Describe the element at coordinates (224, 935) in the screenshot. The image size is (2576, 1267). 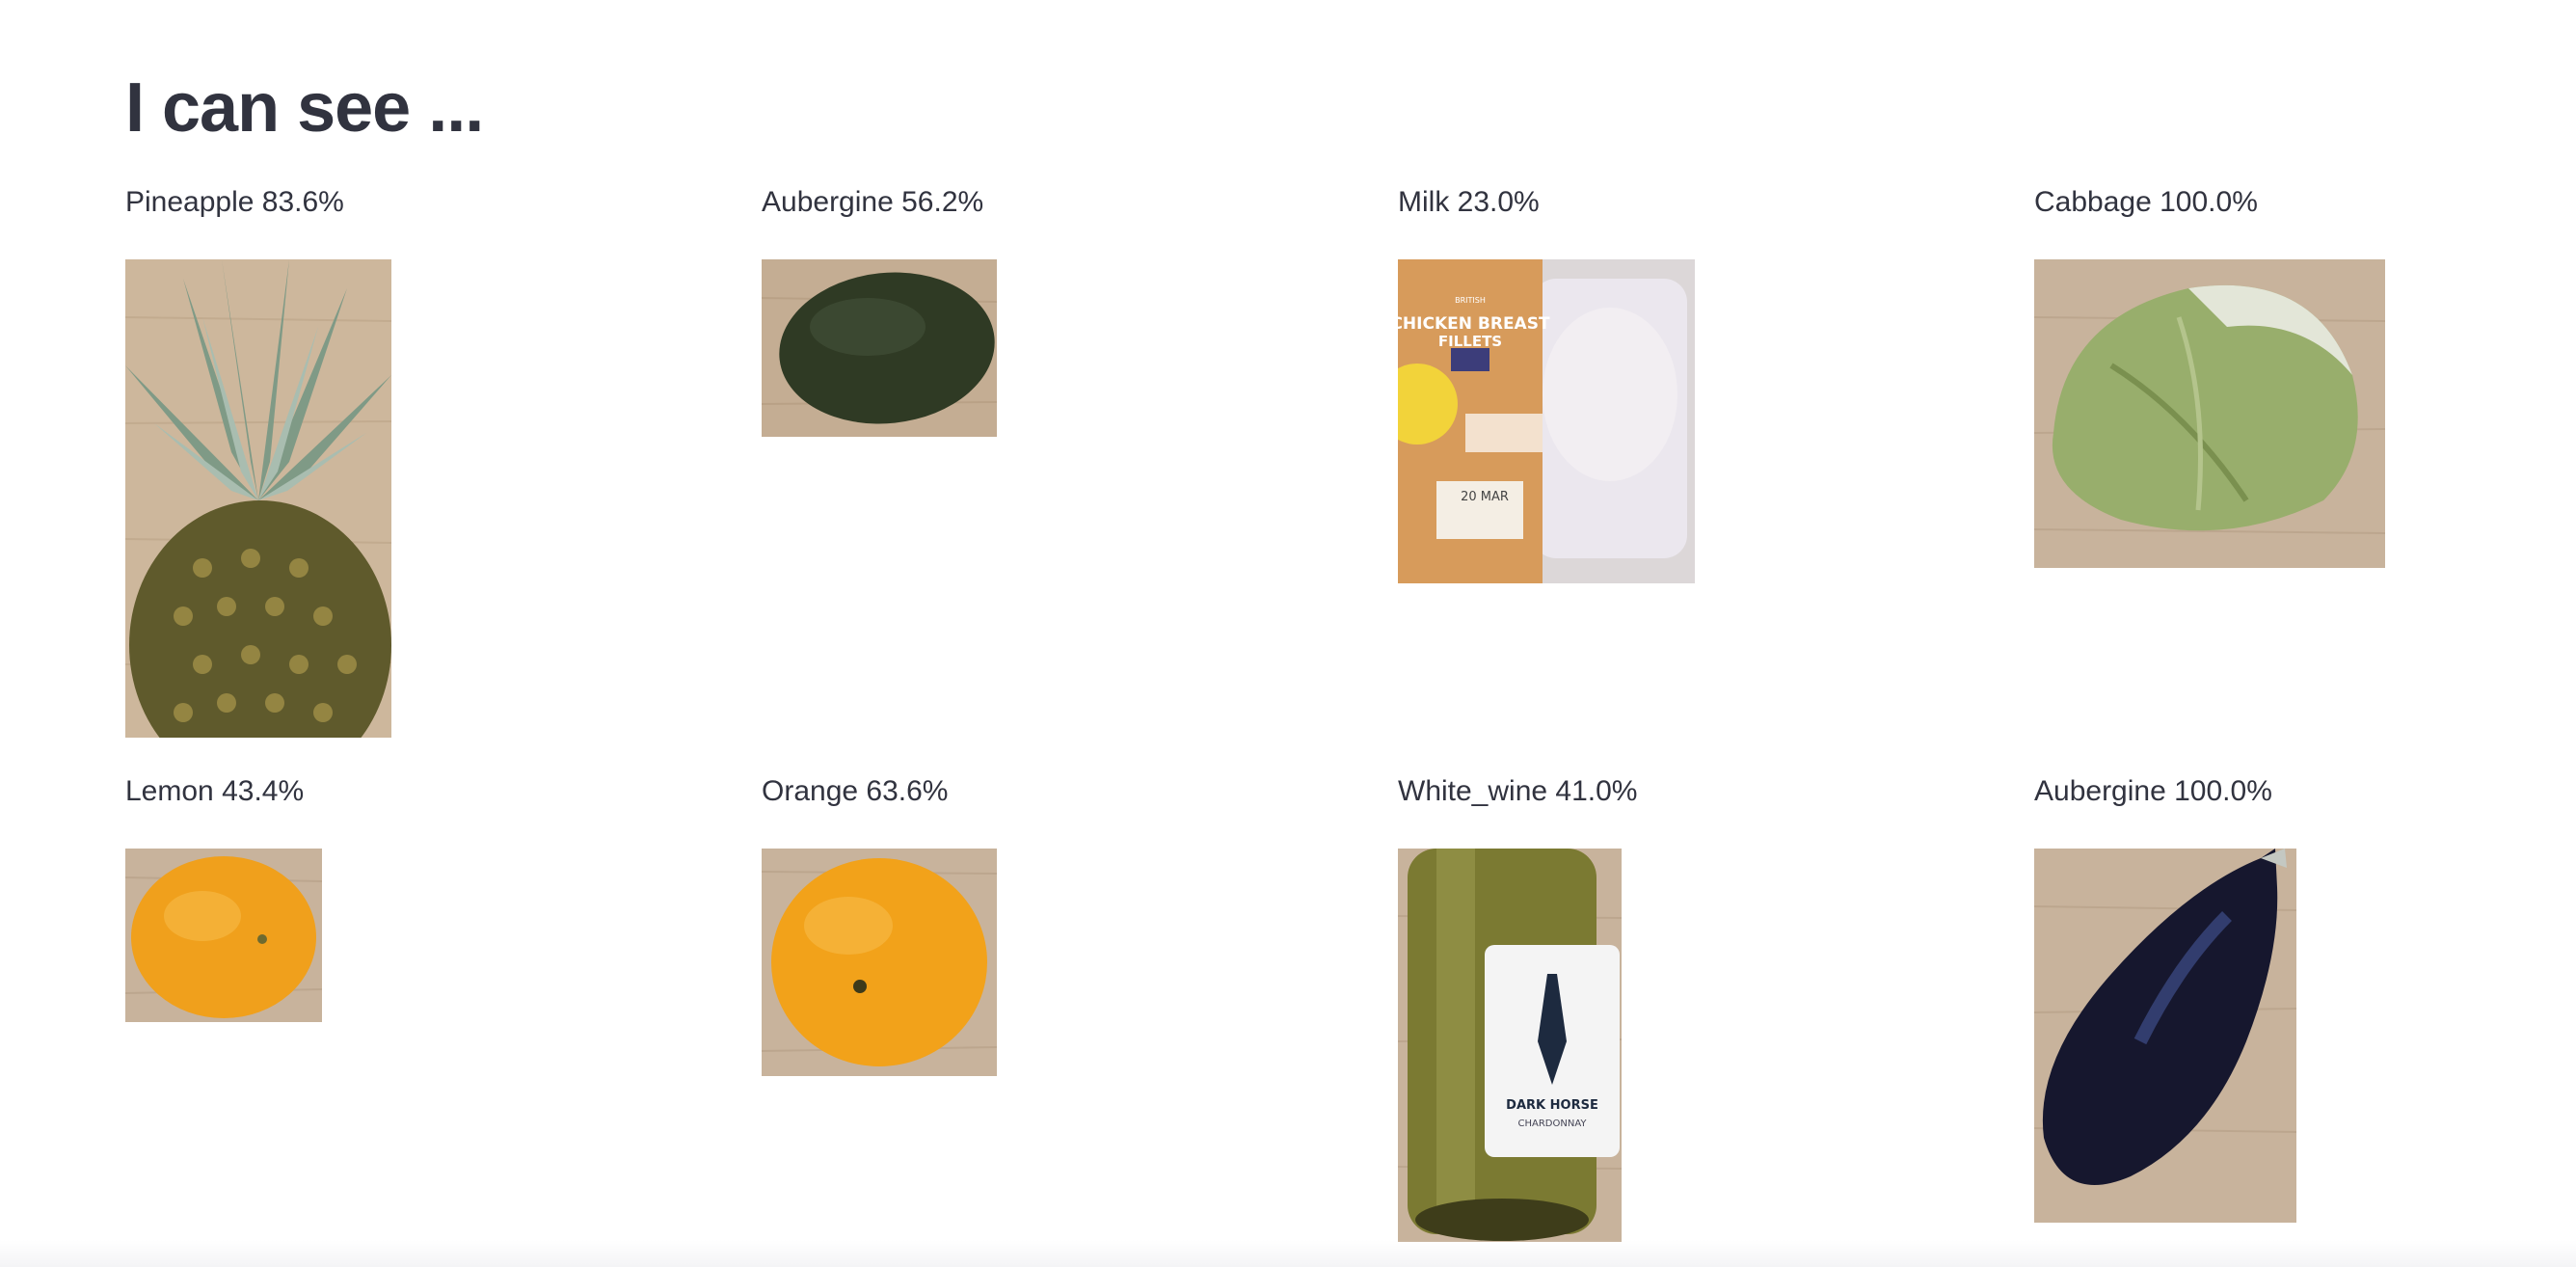
I see `lemon-image` at that location.